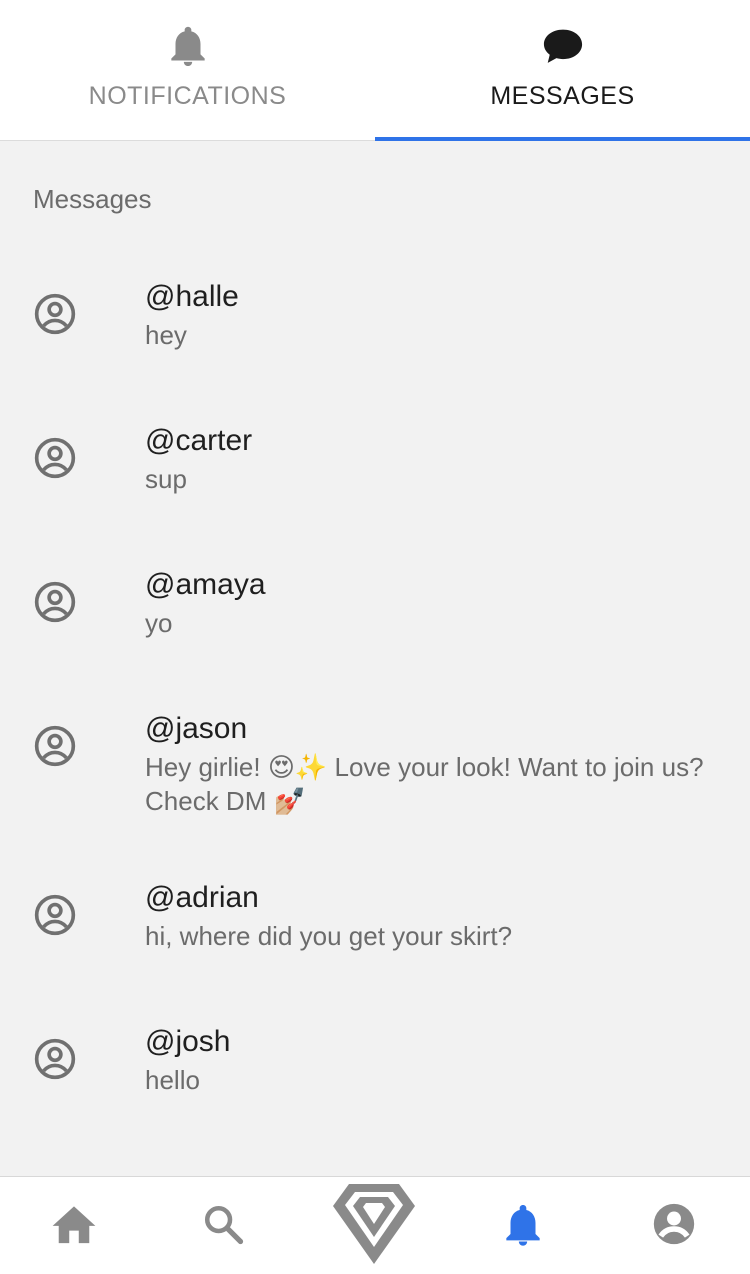 The width and height of the screenshot is (750, 1274). I want to click on diamond-icon, so click(374, 1226).